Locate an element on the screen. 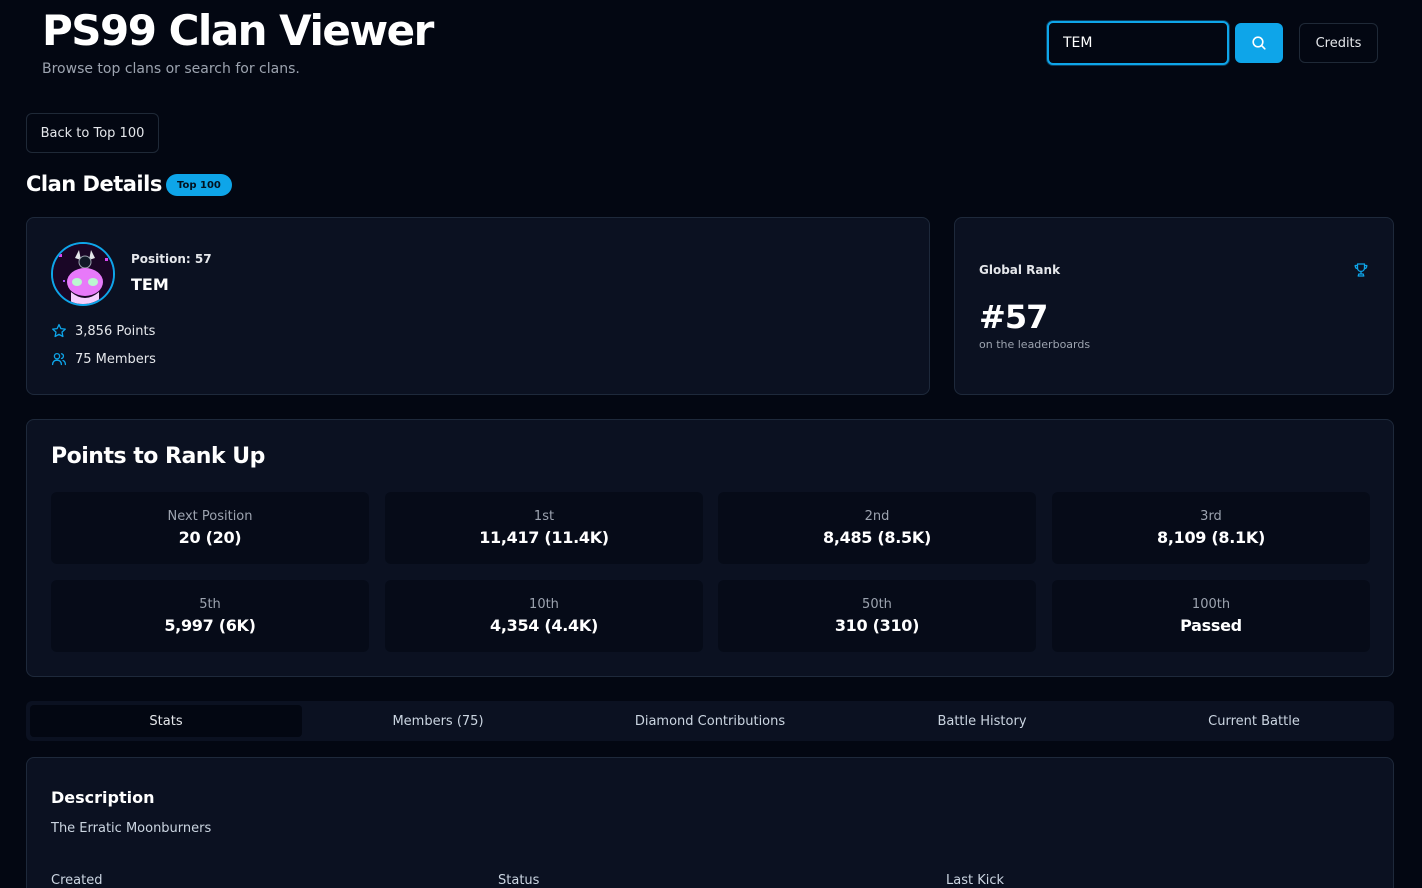 The image size is (1422, 888). app-title: PS99 Clan Viewer is located at coordinates (238, 30).